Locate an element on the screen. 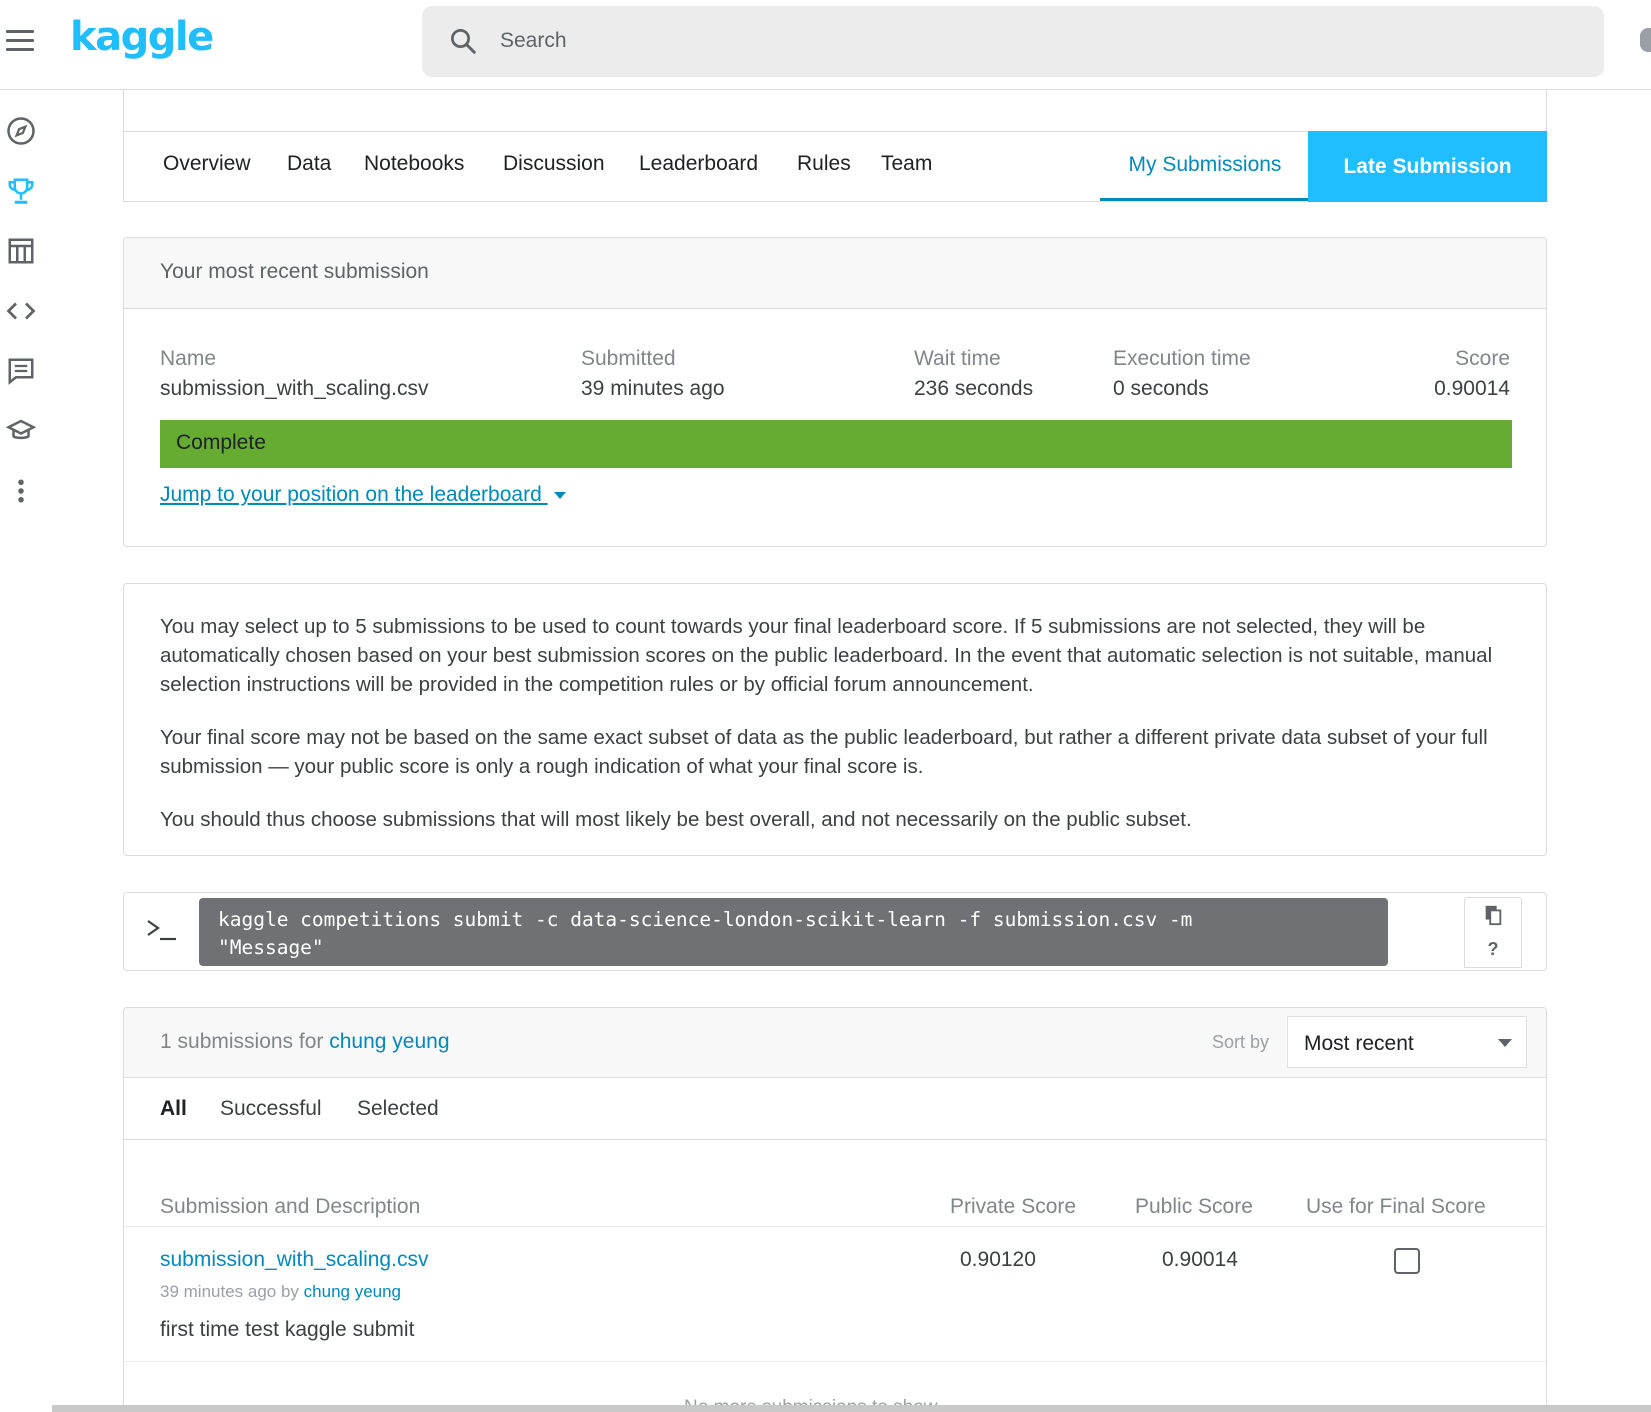 This screenshot has width=1651, height=1412. sort-selected-value: Most recent is located at coordinates (1359, 1043).